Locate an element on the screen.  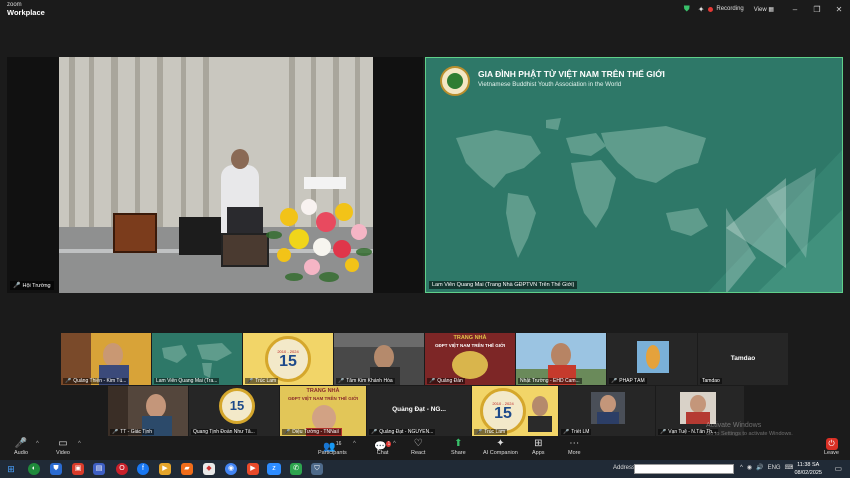
leave-button: ⏻ Leave is located at coordinates (831, 447).